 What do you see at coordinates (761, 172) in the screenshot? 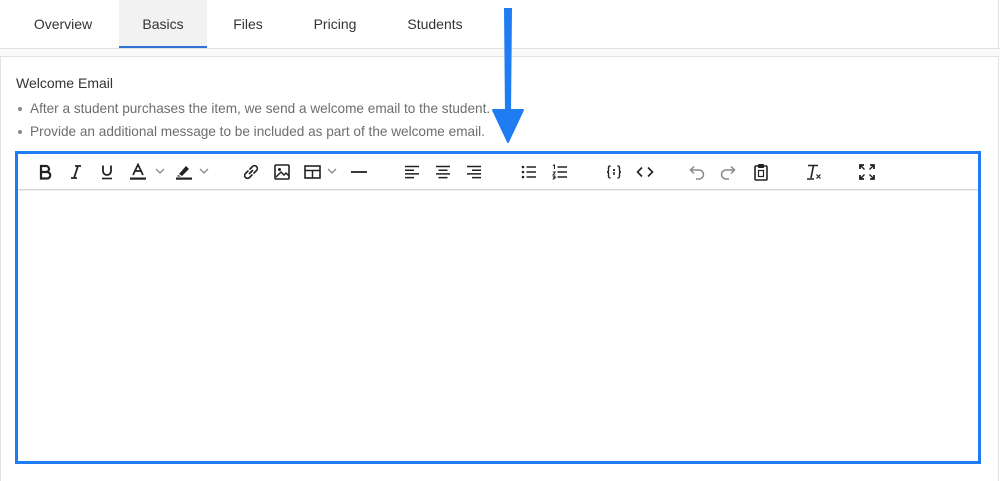
I see `paste-icon` at bounding box center [761, 172].